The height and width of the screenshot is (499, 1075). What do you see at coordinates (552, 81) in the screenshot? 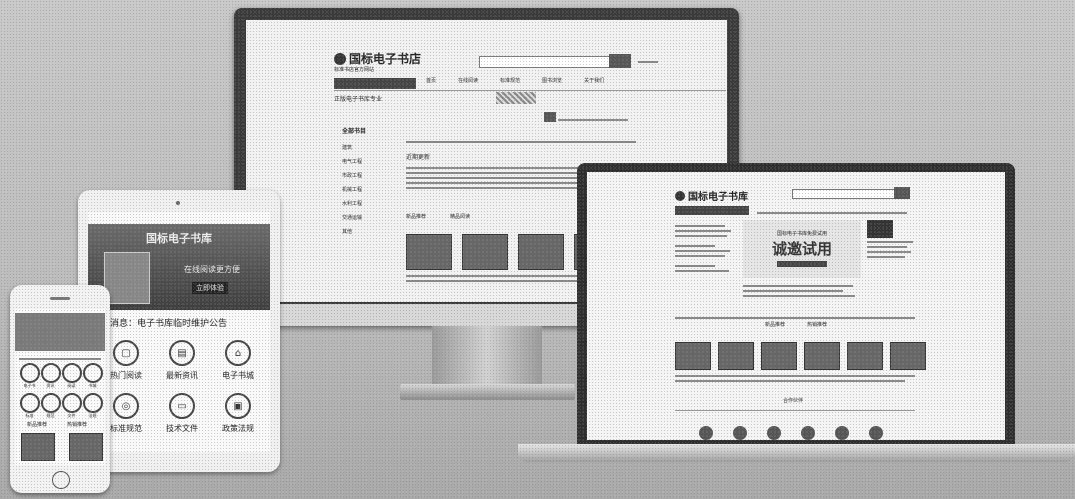
I see `nav-item-books: 图书浏览` at bounding box center [552, 81].